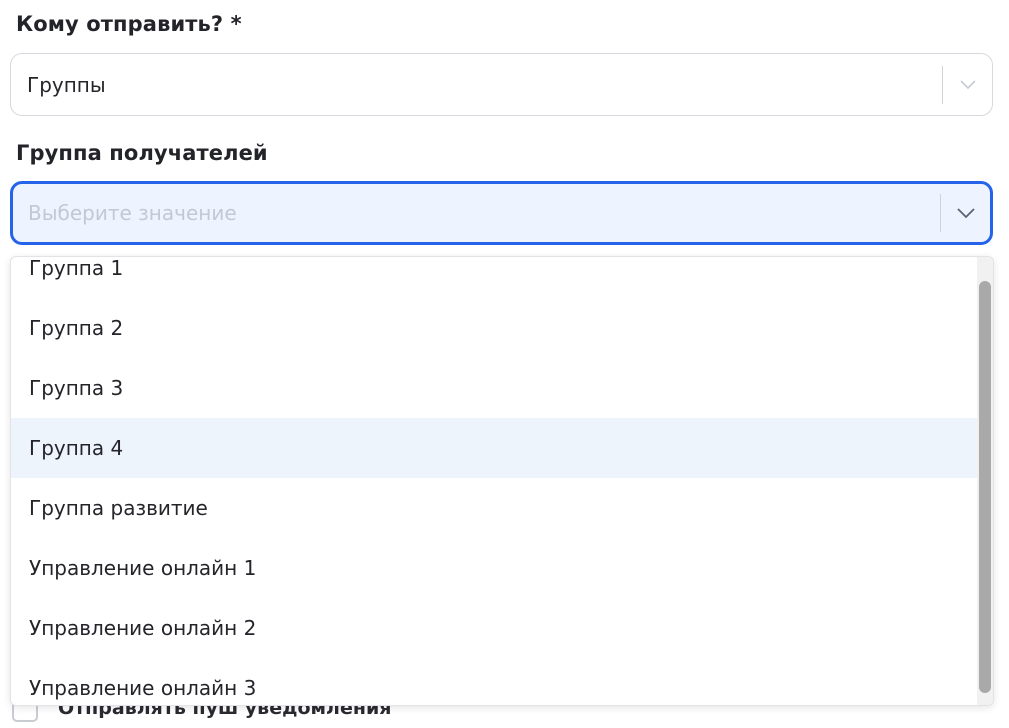  Describe the element at coordinates (495, 628) in the screenshot. I see `dropdown-option: Управление онлайн 2` at that location.